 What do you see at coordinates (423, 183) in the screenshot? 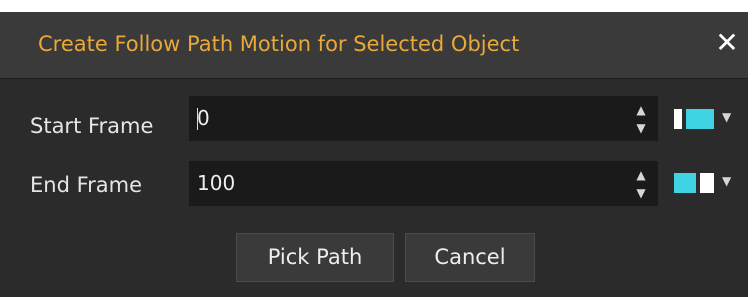
I see `end-frame-input: 100` at bounding box center [423, 183].